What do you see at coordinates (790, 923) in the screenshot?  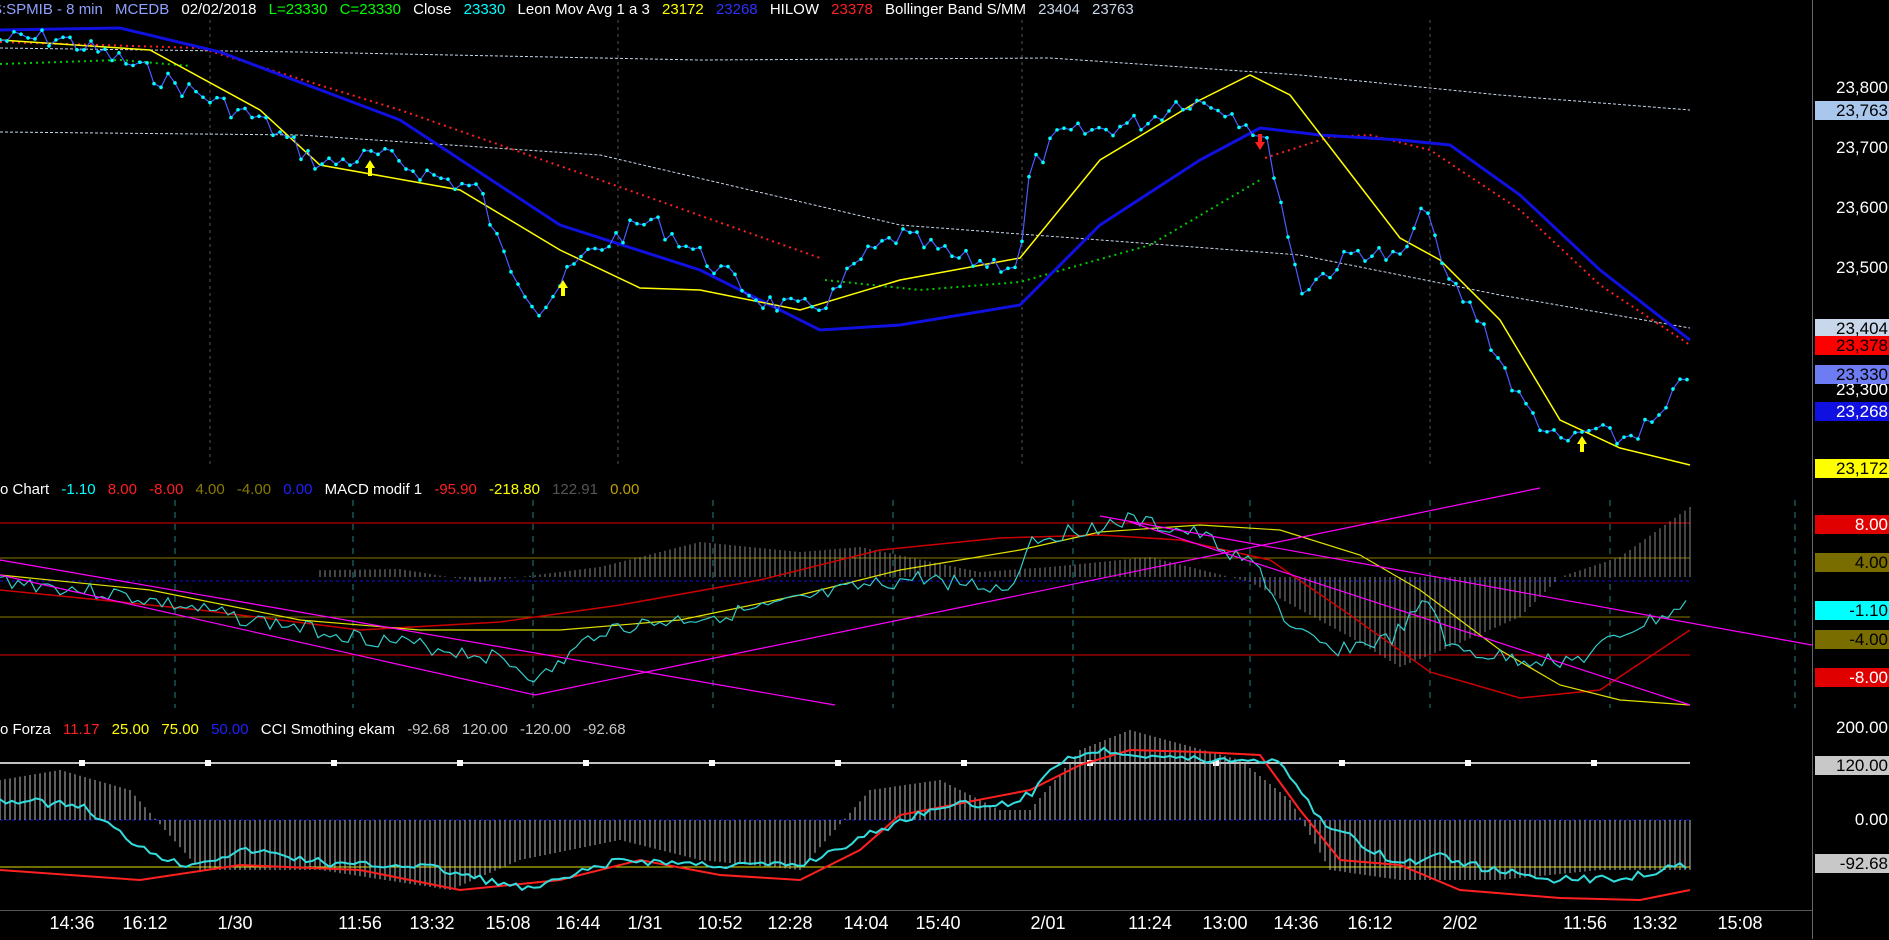 I see `time-label: 12:28` at bounding box center [790, 923].